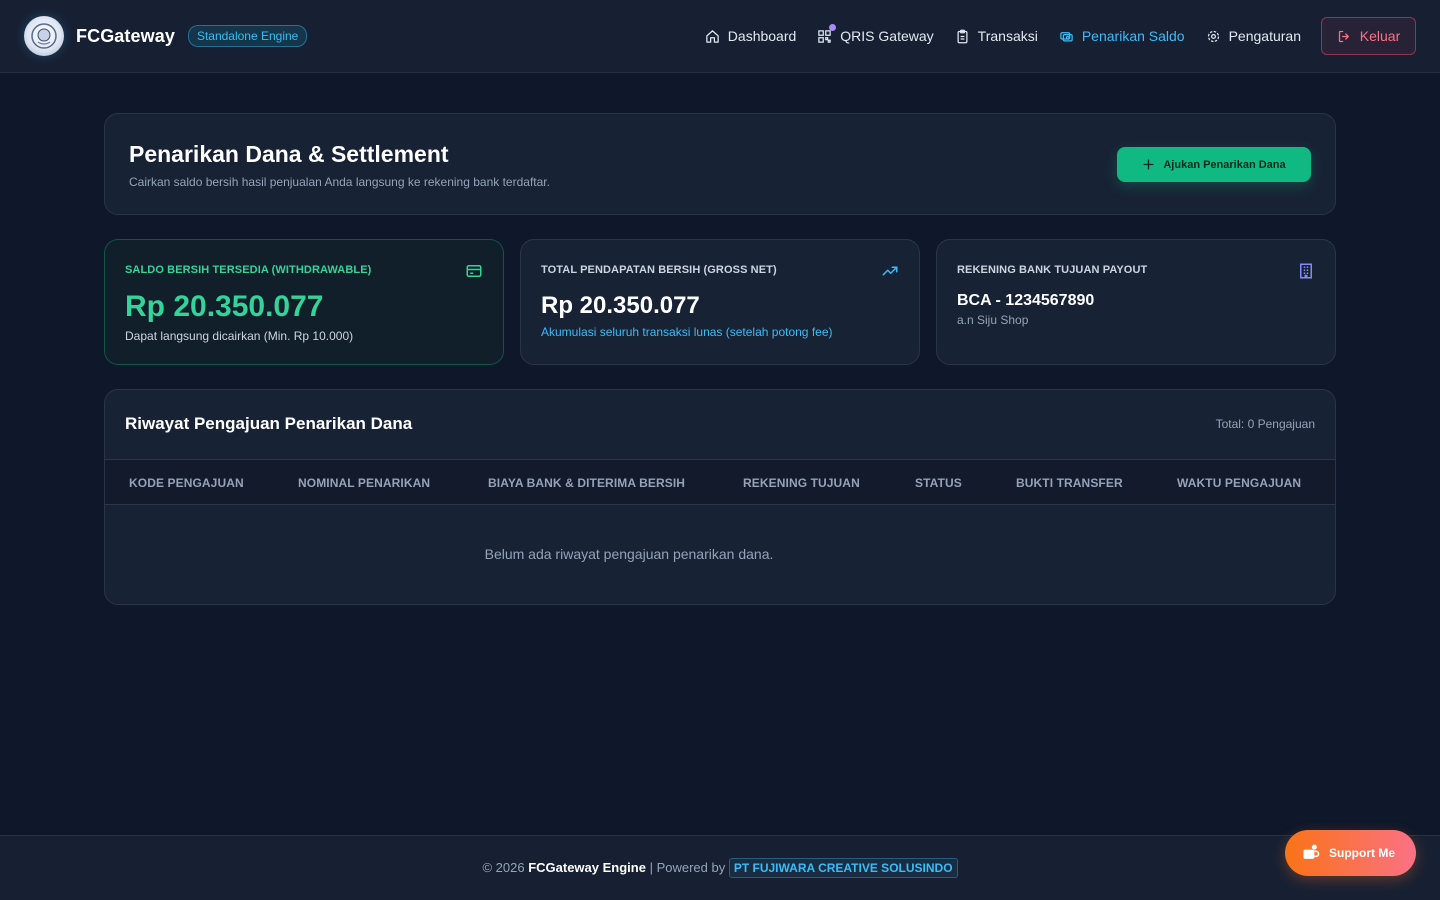 The image size is (1440, 900). What do you see at coordinates (1380, 36) in the screenshot?
I see `logout-label: Keluar` at bounding box center [1380, 36].